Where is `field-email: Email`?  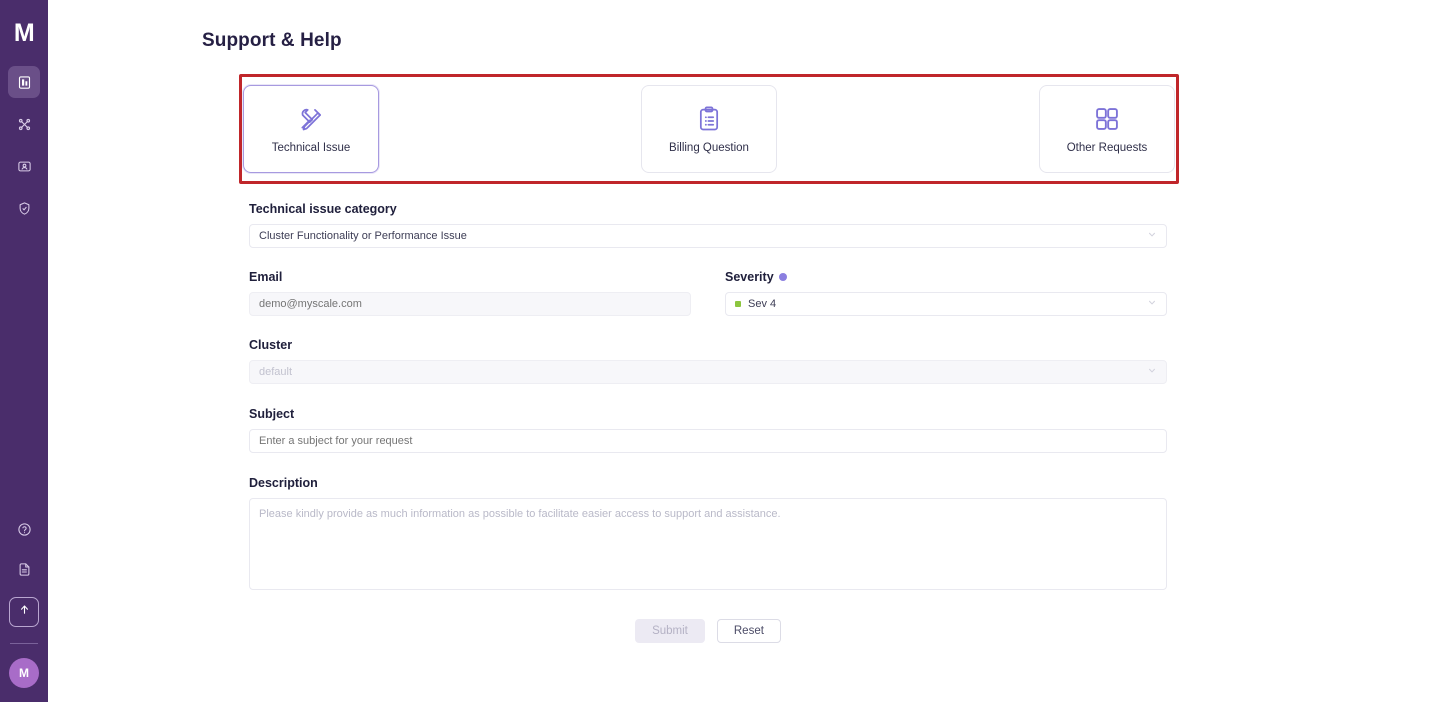 field-email: Email is located at coordinates (470, 293).